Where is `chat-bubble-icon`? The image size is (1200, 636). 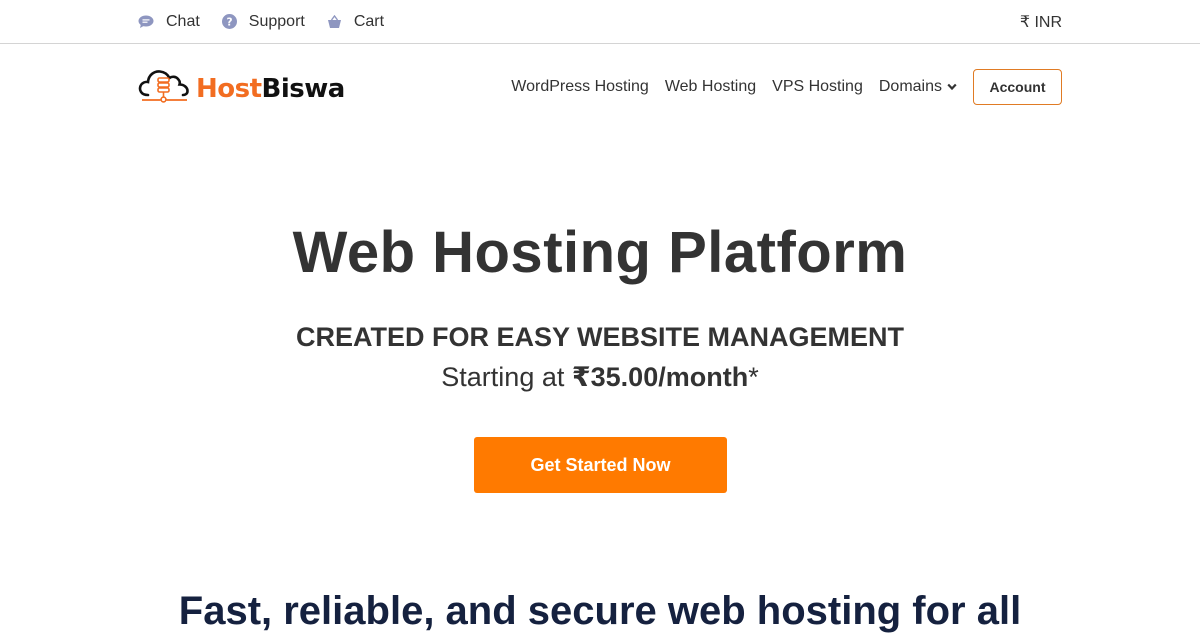 chat-bubble-icon is located at coordinates (146, 22).